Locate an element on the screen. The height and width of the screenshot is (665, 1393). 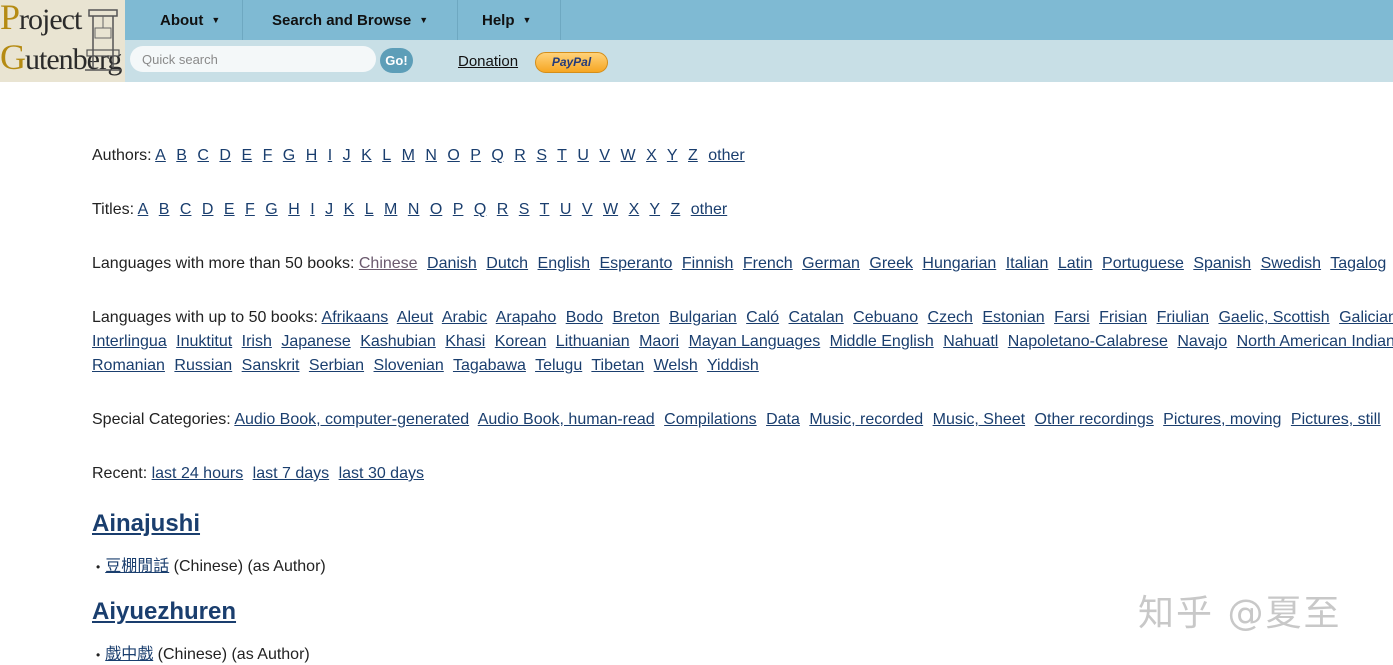
title-letter-link: P is located at coordinates (458, 209).